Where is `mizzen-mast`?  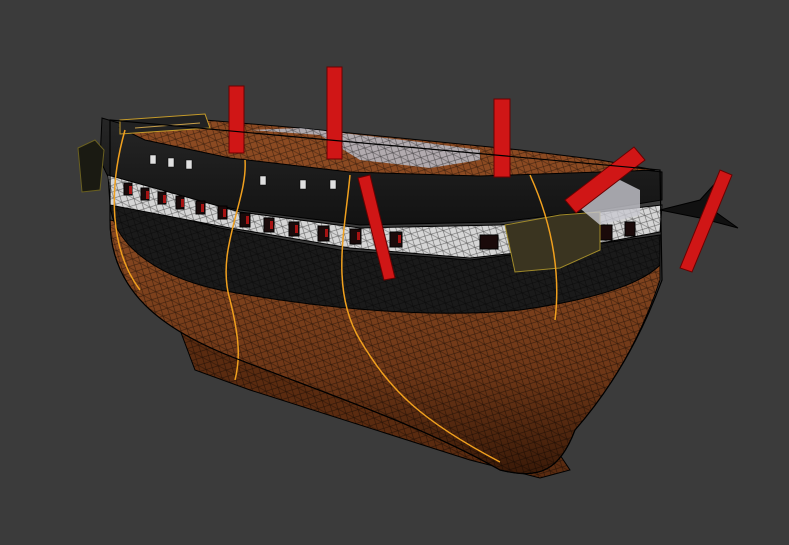
mizzen-mast is located at coordinates (236, 119).